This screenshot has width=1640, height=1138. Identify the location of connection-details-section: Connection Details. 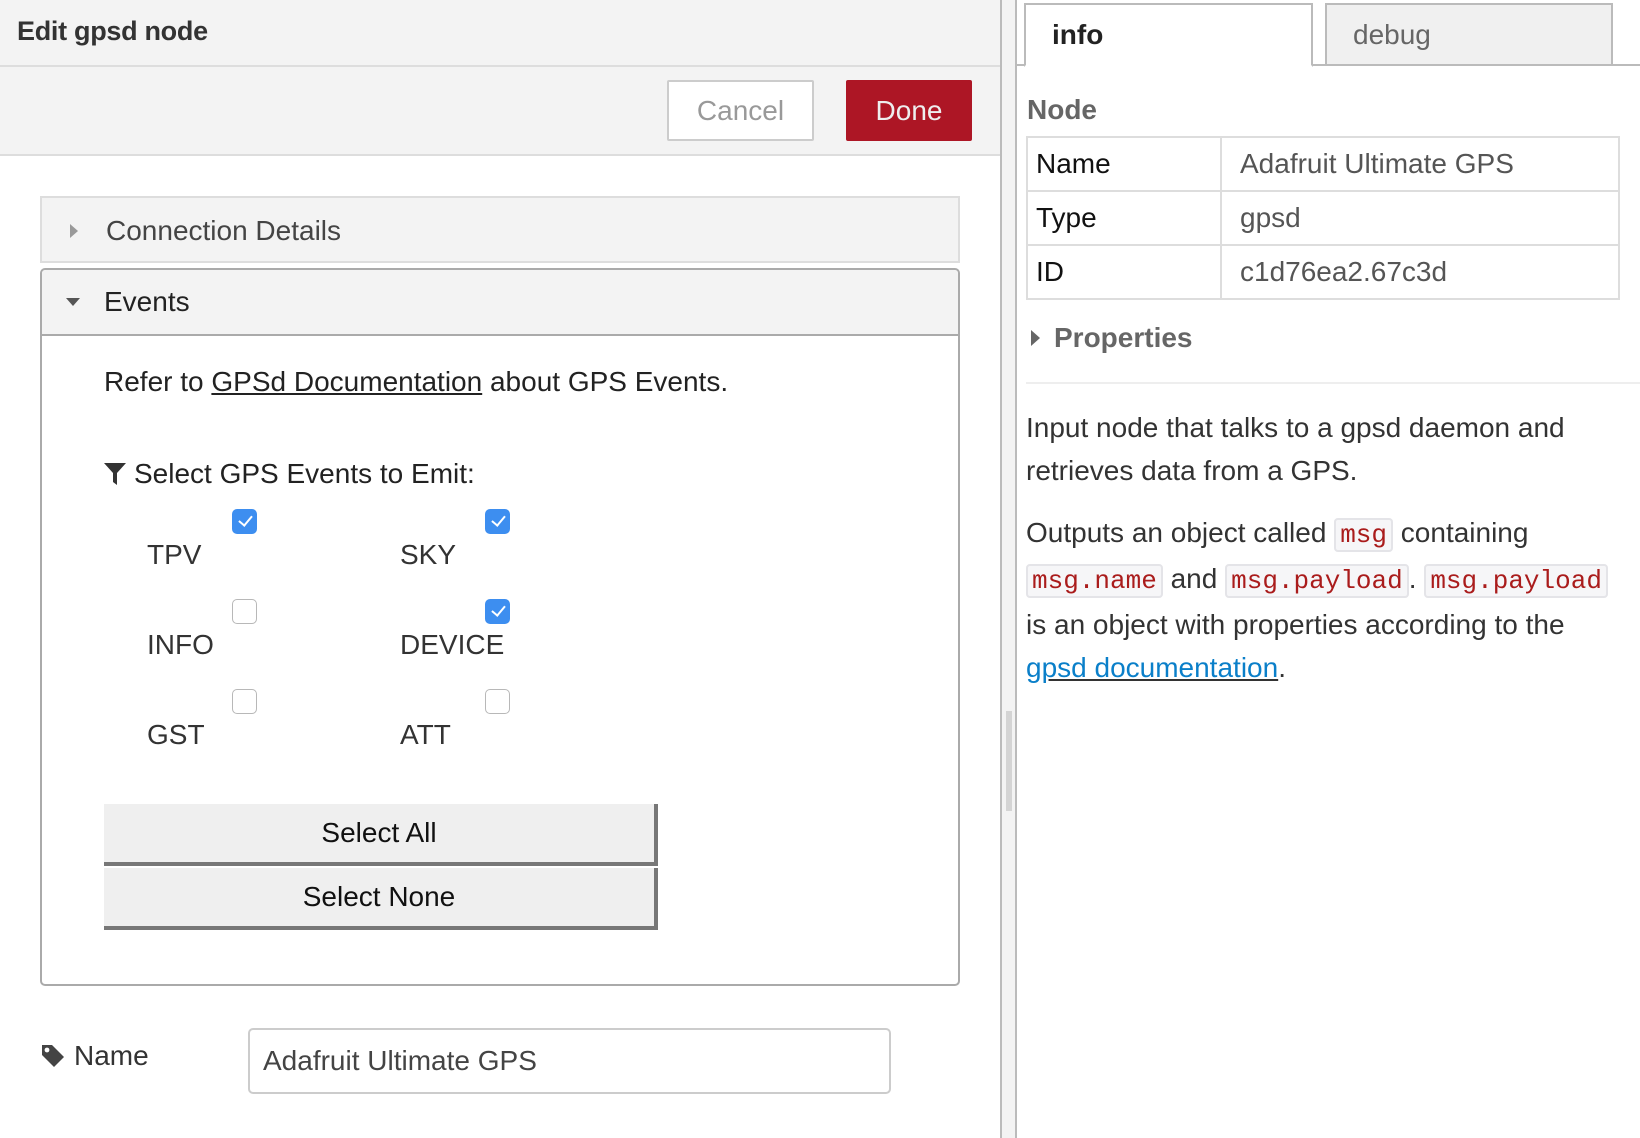
(500, 229).